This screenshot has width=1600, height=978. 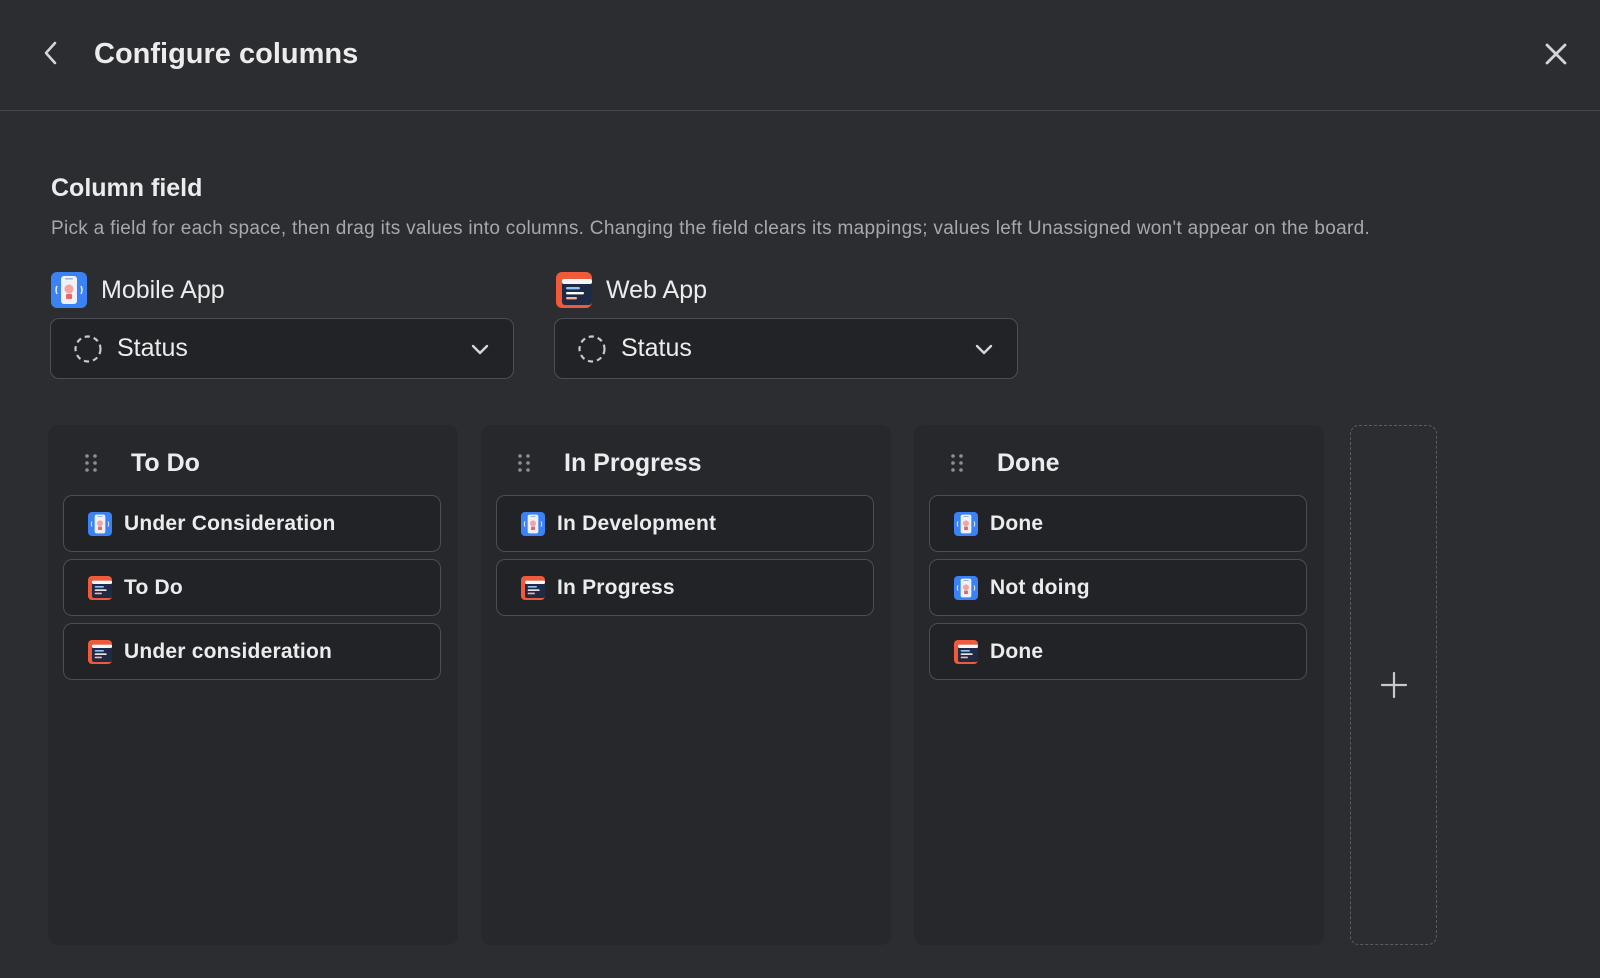 I want to click on space-label-mobile-app: Mobile App, so click(x=138, y=290).